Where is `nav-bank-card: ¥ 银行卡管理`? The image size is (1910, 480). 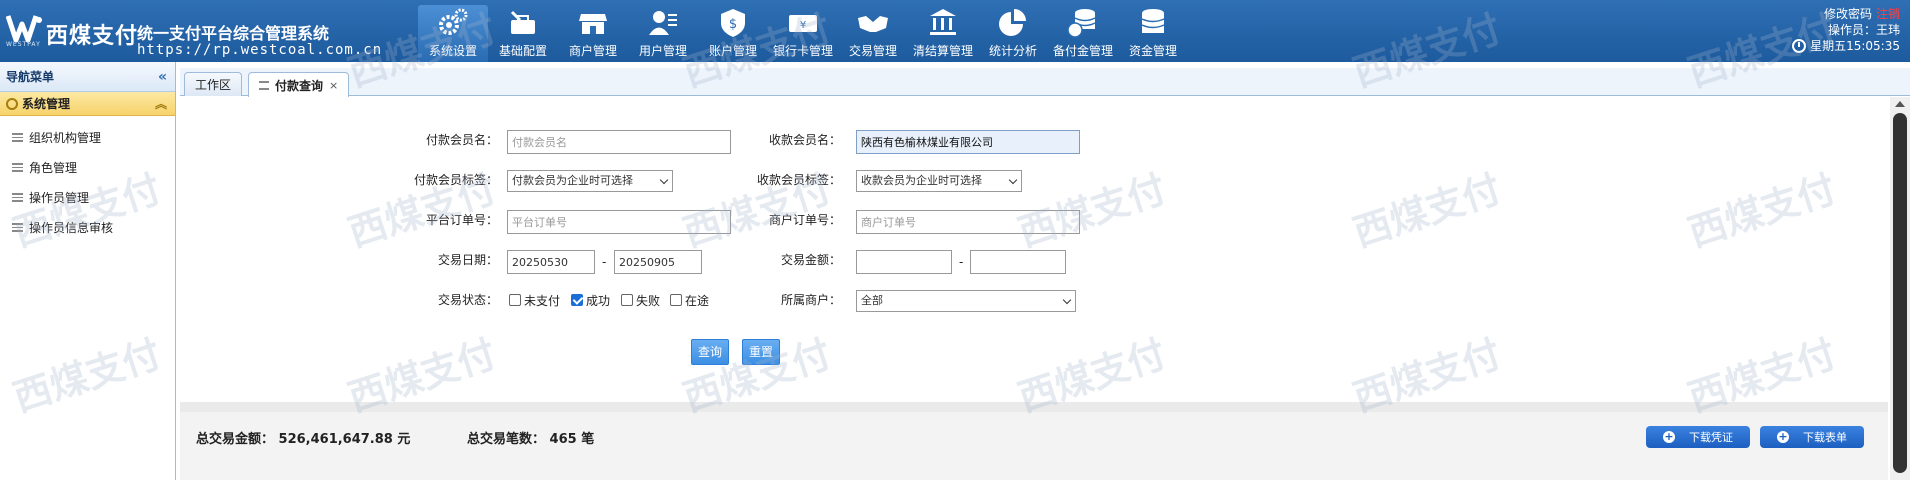 nav-bank-card: ¥ 银行卡管理 is located at coordinates (803, 33).